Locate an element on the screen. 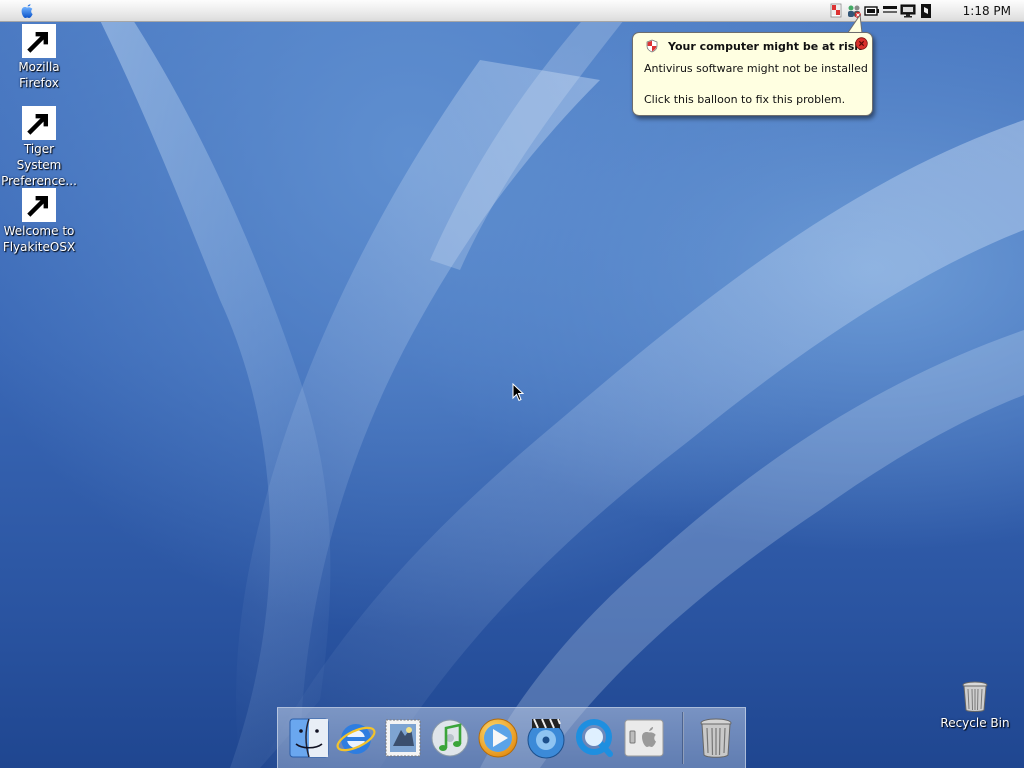  dock-item-finder is located at coordinates (309, 738).